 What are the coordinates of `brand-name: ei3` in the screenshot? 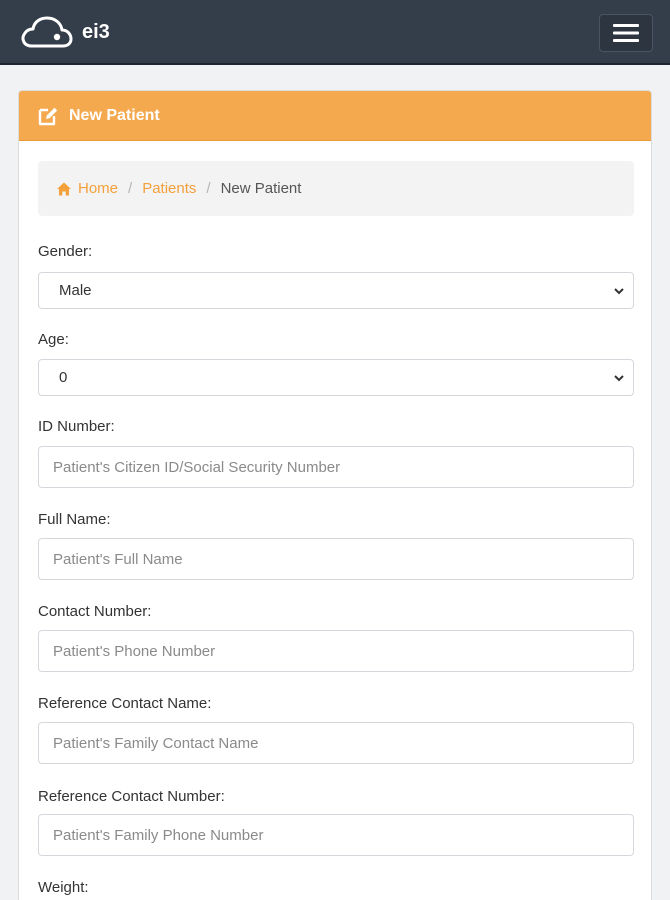 It's located at (96, 31).